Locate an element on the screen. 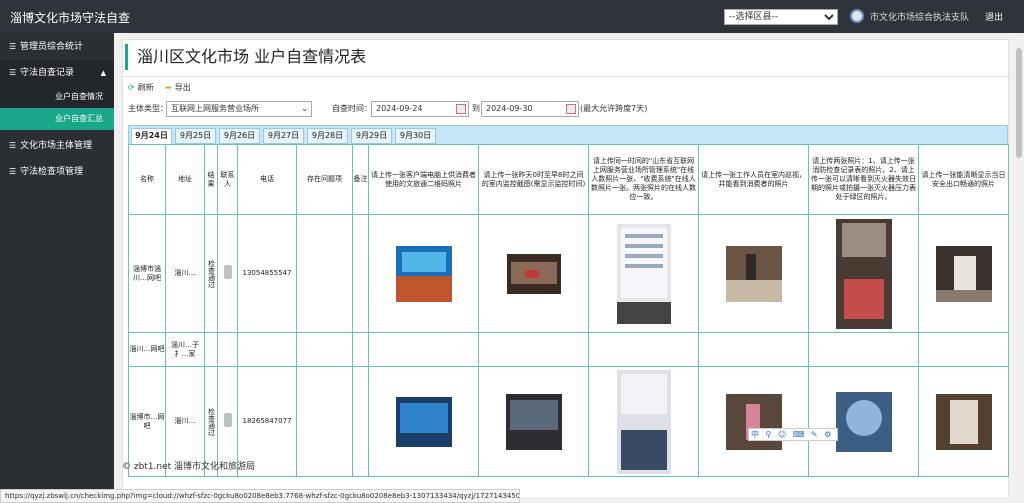 Image resolution: width=1024 pixels, height=503 pixels. refresh-button: ⟳ 刷新 is located at coordinates (141, 87).